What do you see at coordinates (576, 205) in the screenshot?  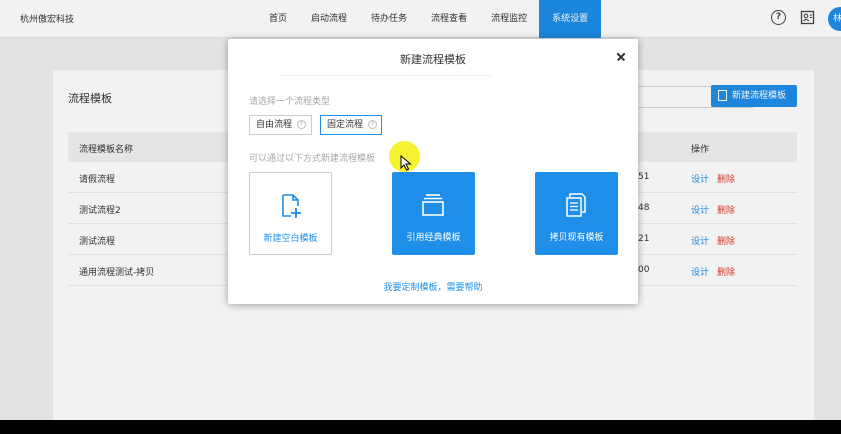 I see `copy-document-icon` at bounding box center [576, 205].